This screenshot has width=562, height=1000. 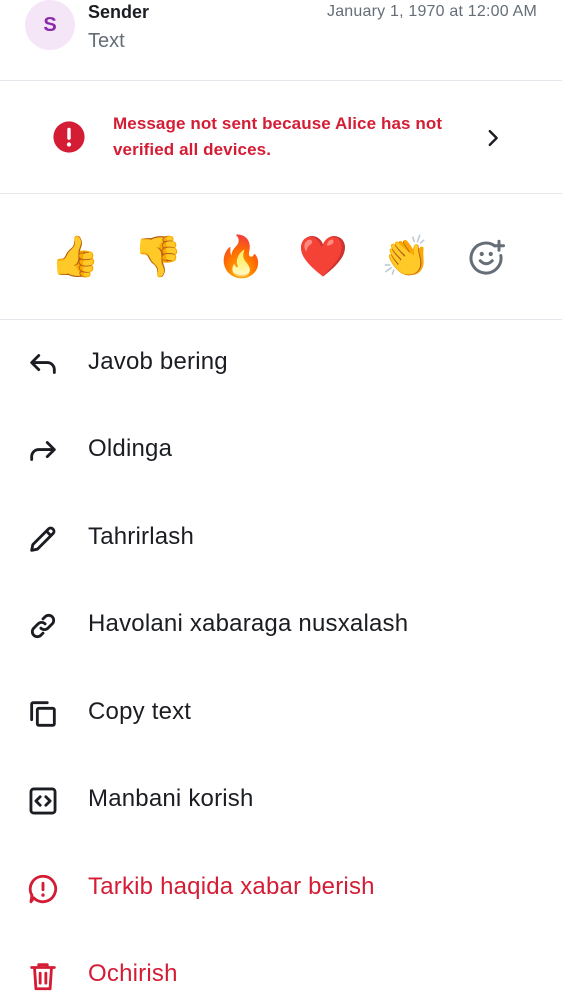 What do you see at coordinates (119, 12) in the screenshot?
I see `sender-name: Sender` at bounding box center [119, 12].